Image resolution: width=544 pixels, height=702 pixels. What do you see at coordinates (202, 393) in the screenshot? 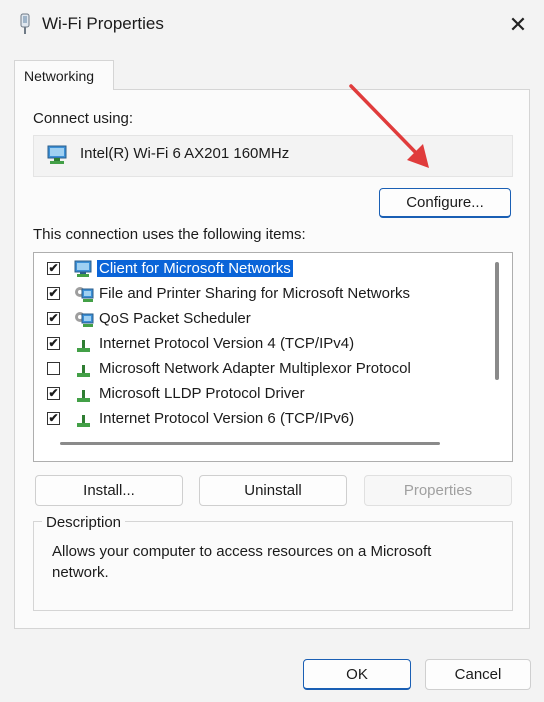
I see `list-item-label: Microsoft LLDP Protocol Driver` at bounding box center [202, 393].